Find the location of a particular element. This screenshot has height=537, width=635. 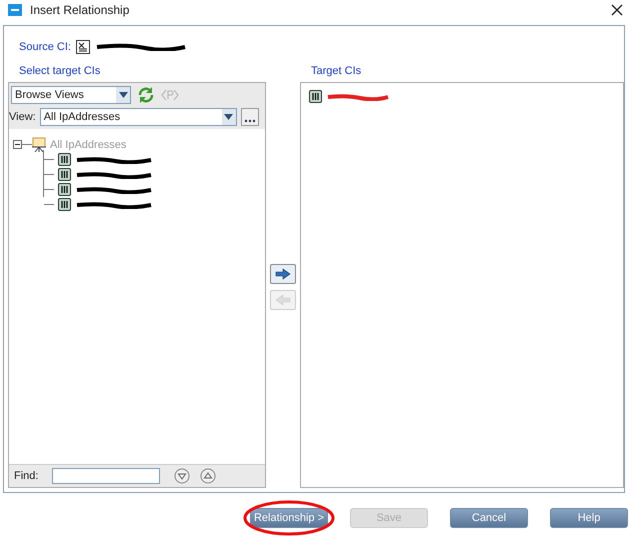

find-label: Find: is located at coordinates (26, 476).